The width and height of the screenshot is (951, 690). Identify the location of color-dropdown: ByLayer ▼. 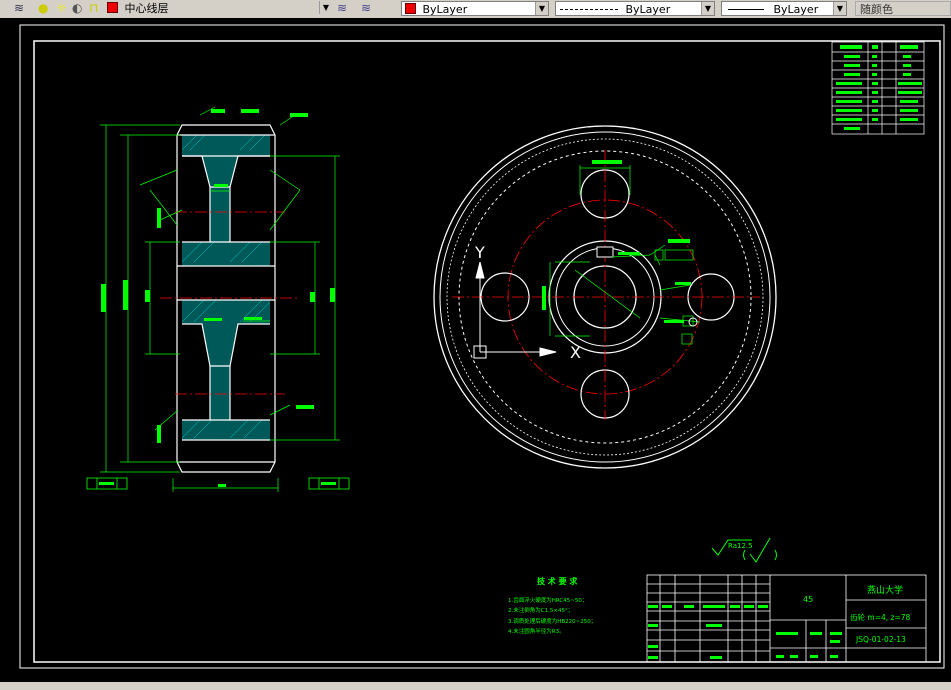
(475, 8).